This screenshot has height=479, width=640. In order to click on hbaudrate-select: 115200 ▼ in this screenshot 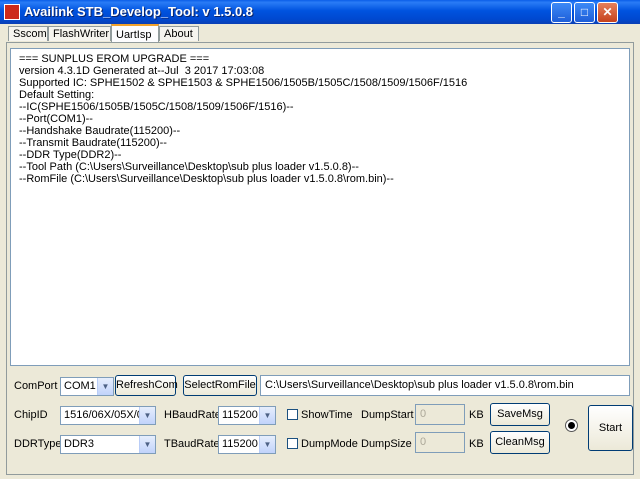, I will do `click(247, 415)`.